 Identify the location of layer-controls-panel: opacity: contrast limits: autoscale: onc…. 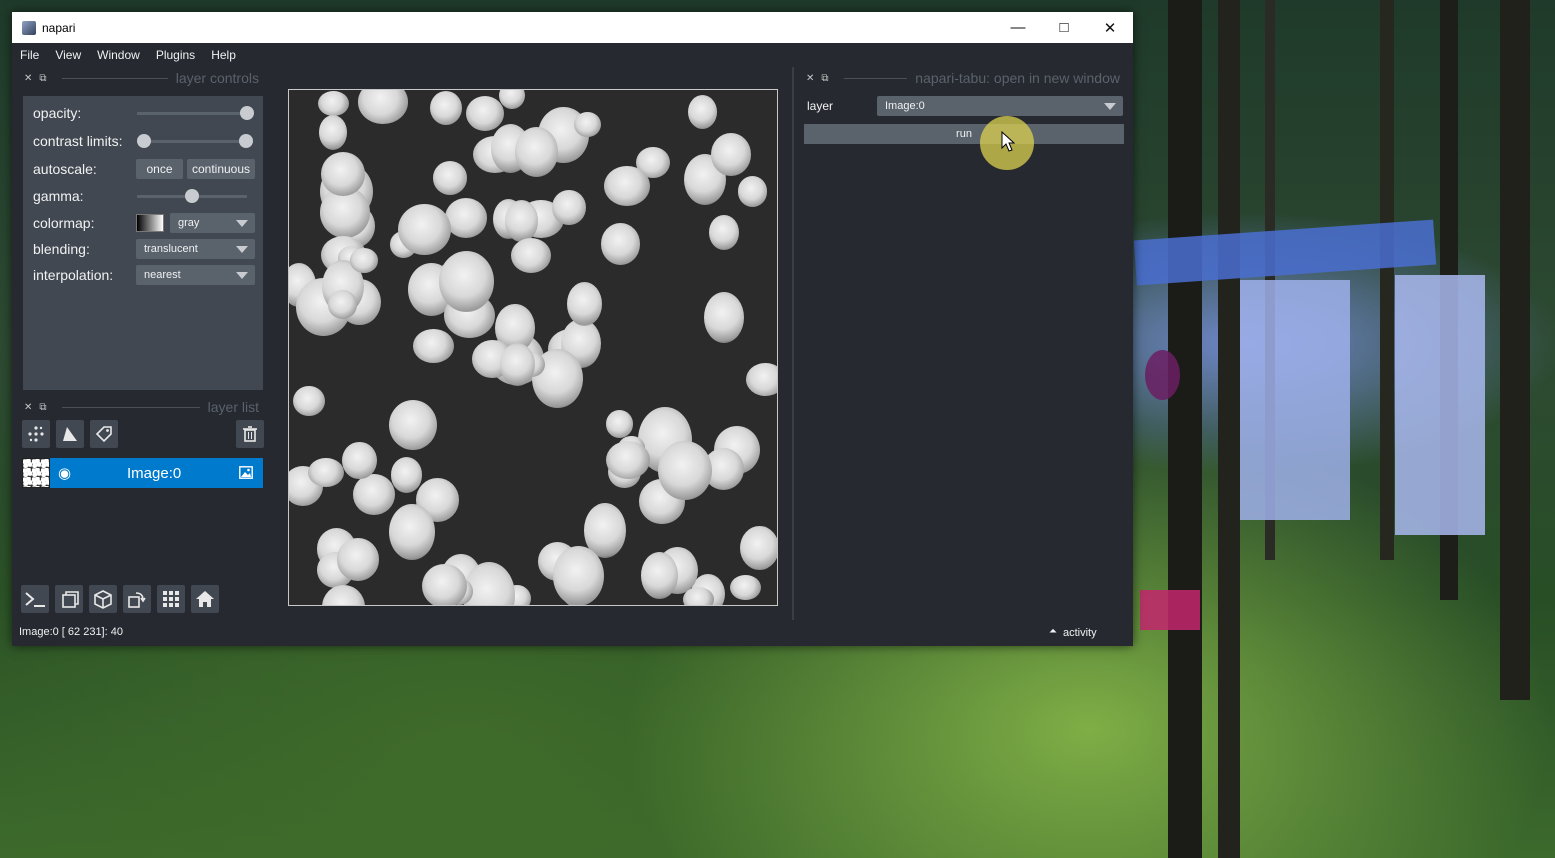
(143, 243).